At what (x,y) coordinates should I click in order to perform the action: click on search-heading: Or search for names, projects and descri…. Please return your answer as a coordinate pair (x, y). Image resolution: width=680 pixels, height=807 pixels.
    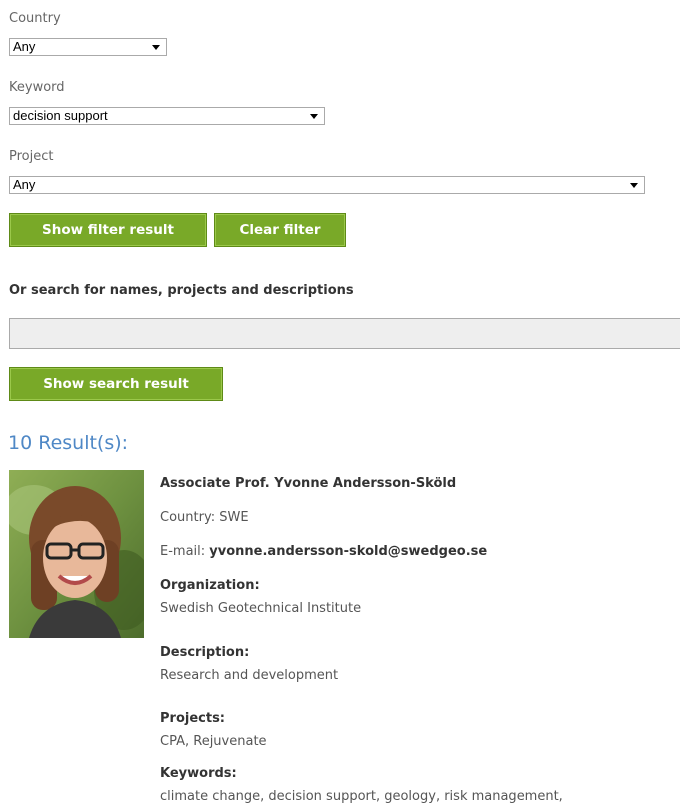
    Looking at the image, I should click on (181, 290).